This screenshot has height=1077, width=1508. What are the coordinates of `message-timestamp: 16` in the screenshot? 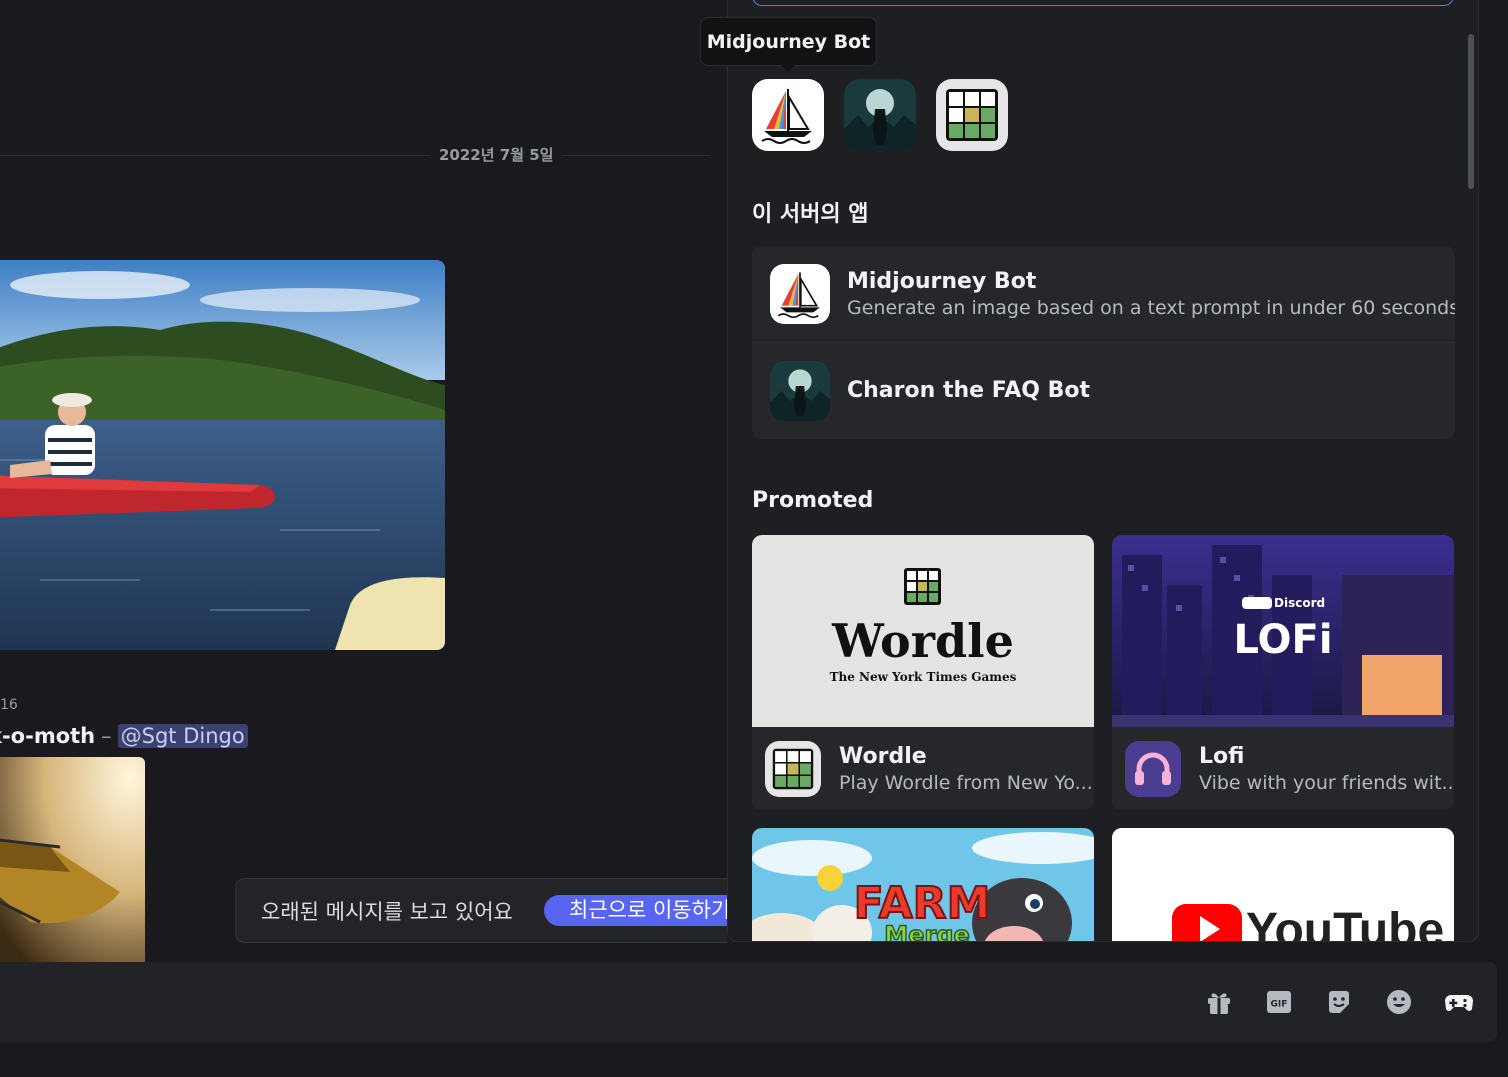 It's located at (9, 705).